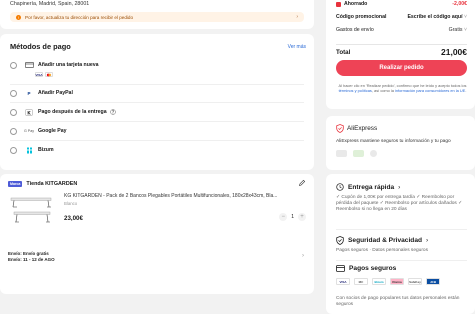 The image size is (475, 314). Describe the element at coordinates (31, 259) in the screenshot. I see `shipping-date: Envío: 11 - 12 de AGO` at that location.